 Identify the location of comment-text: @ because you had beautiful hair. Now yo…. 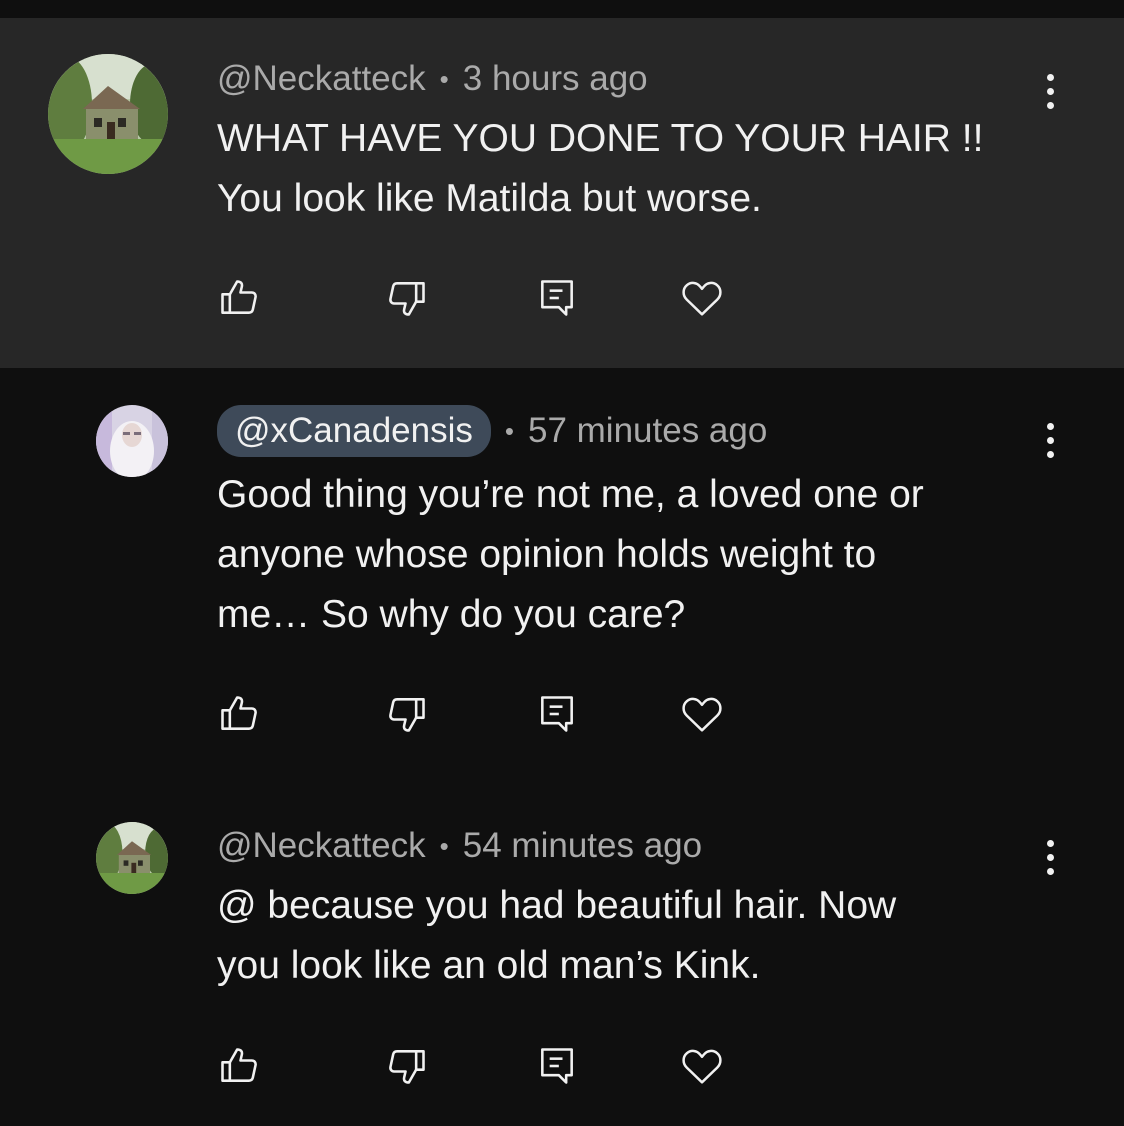
(632, 936).